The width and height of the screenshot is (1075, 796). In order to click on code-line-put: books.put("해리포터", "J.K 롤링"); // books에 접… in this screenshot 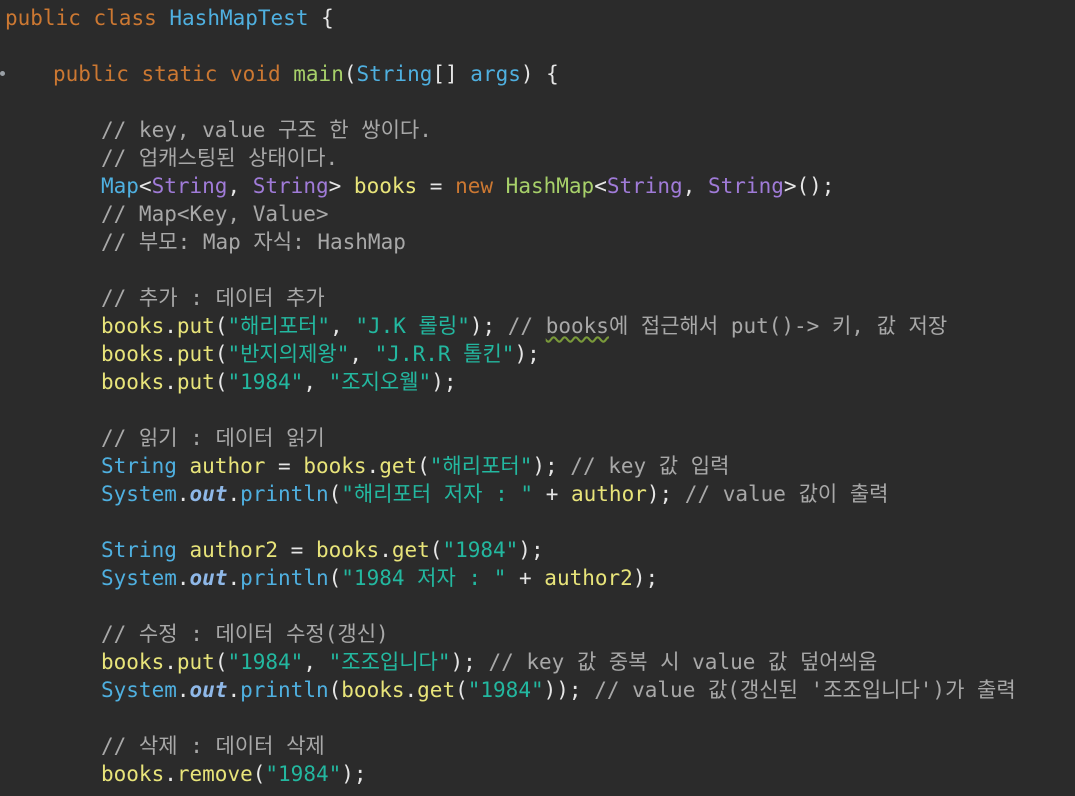, I will do `click(537, 326)`.